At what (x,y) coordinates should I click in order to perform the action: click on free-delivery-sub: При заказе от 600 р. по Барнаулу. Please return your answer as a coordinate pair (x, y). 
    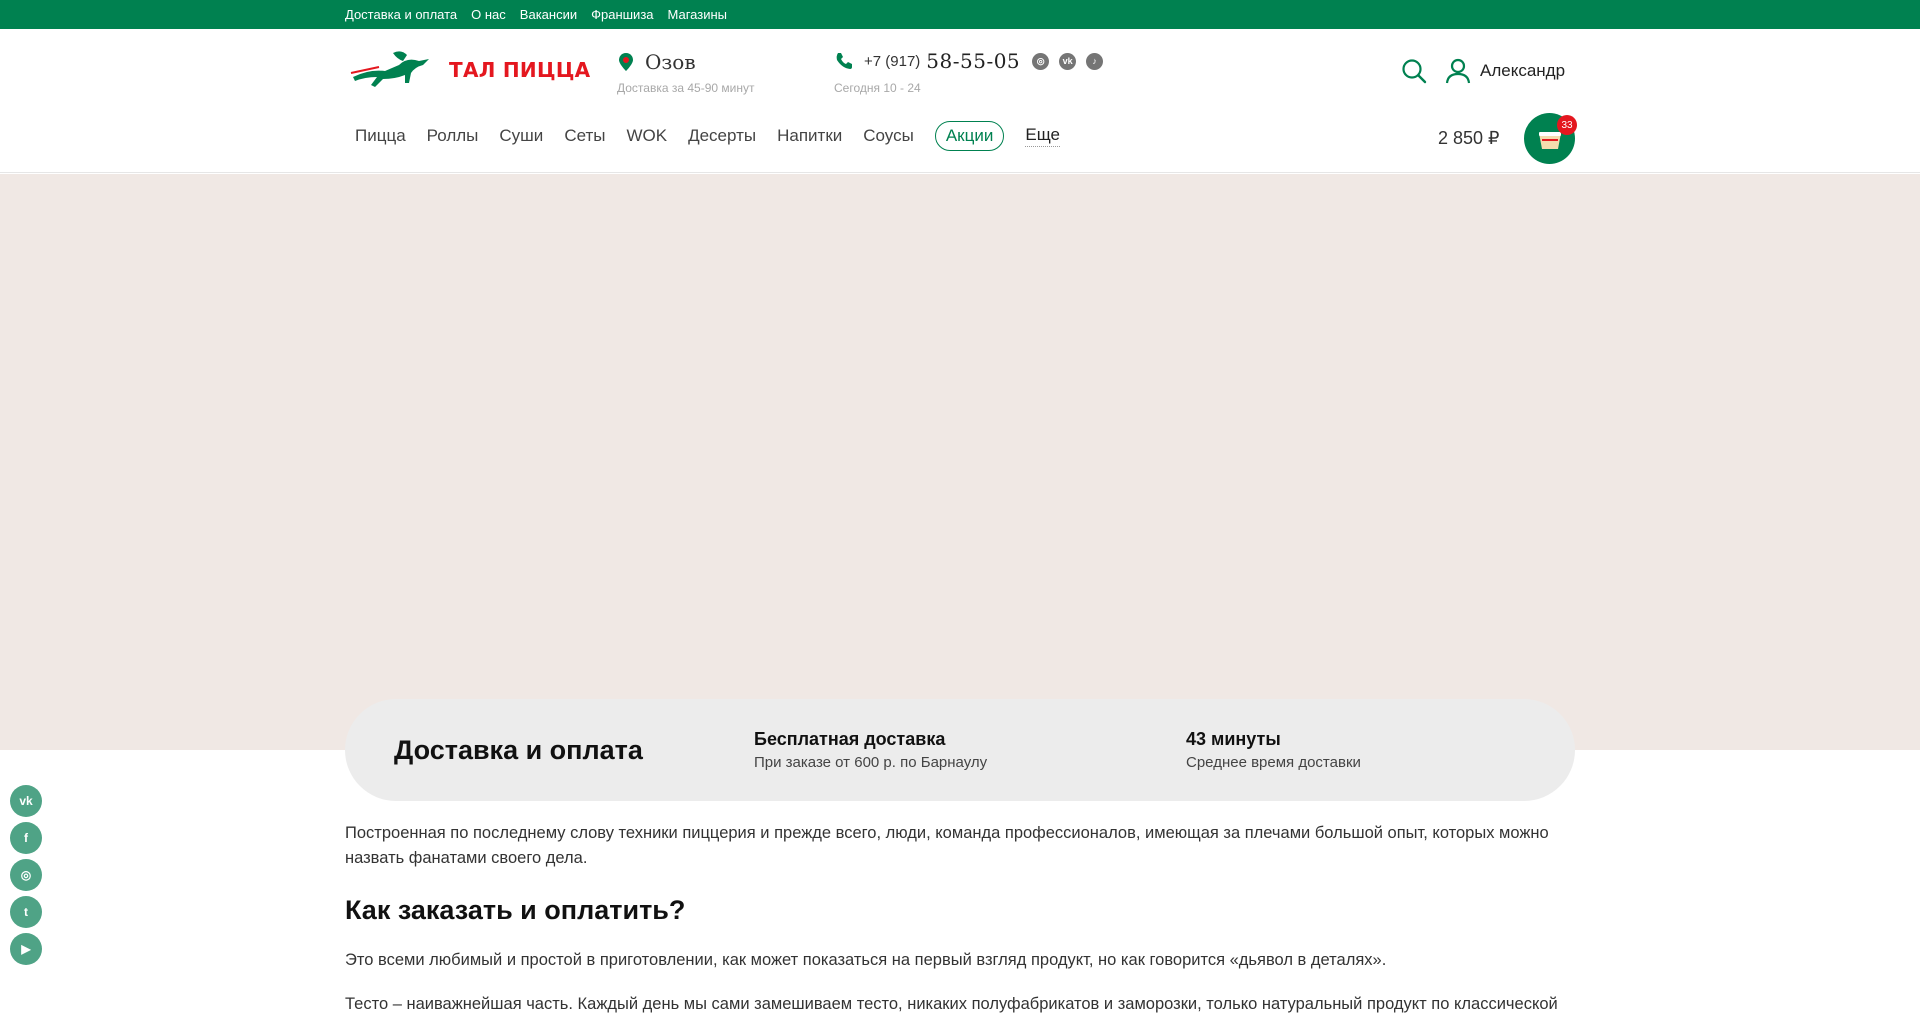
    Looking at the image, I should click on (871, 762).